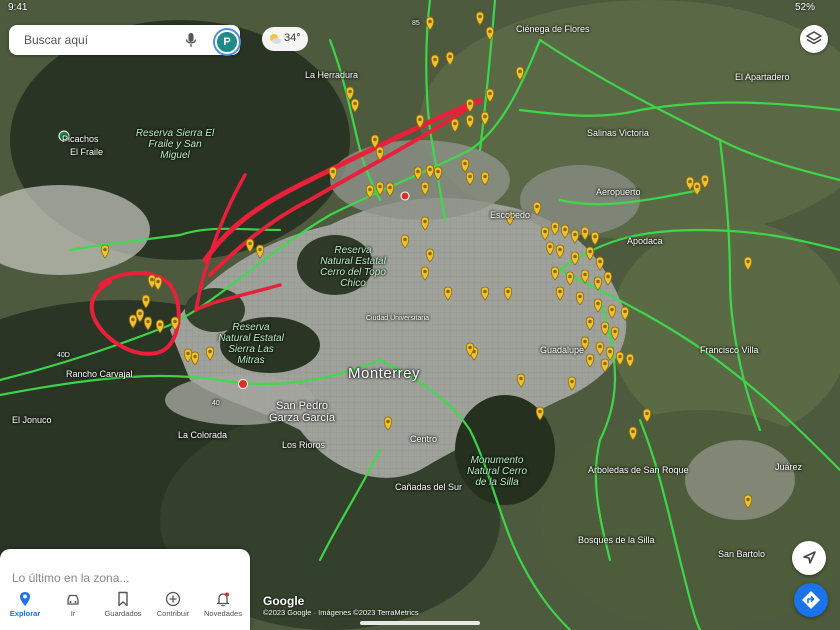 Image resolution: width=840 pixels, height=630 pixels. What do you see at coordinates (292, 38) in the screenshot?
I see `temperature: 34°` at bounding box center [292, 38].